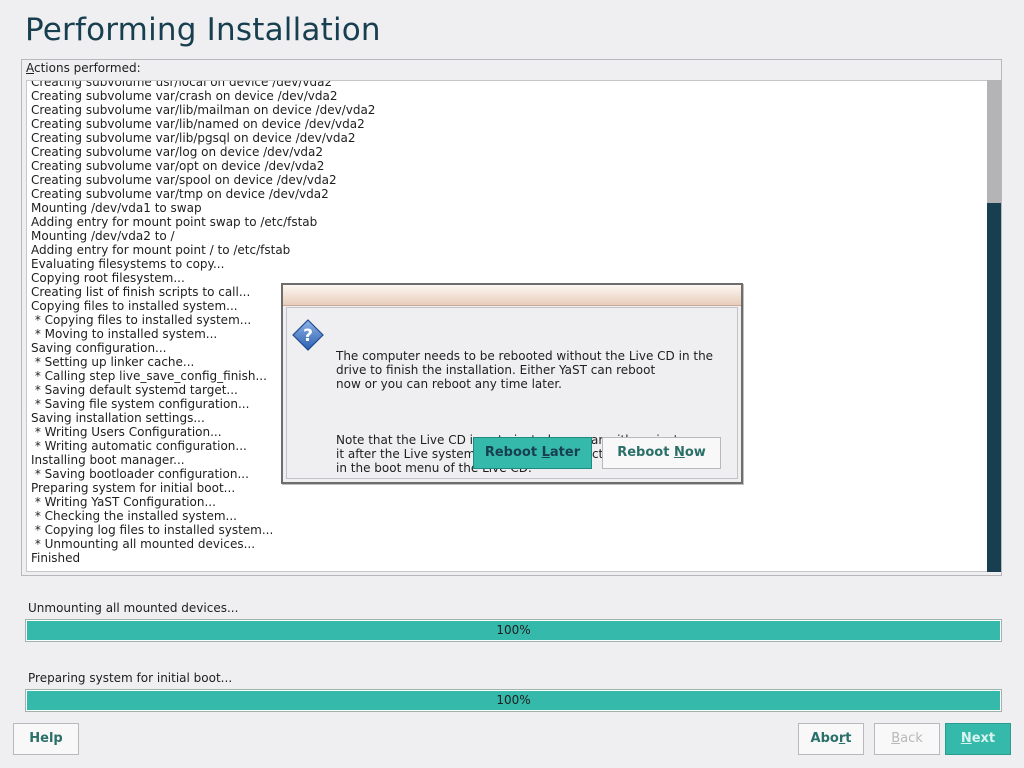  I want to click on actions-label: Actions performed:, so click(83, 68).